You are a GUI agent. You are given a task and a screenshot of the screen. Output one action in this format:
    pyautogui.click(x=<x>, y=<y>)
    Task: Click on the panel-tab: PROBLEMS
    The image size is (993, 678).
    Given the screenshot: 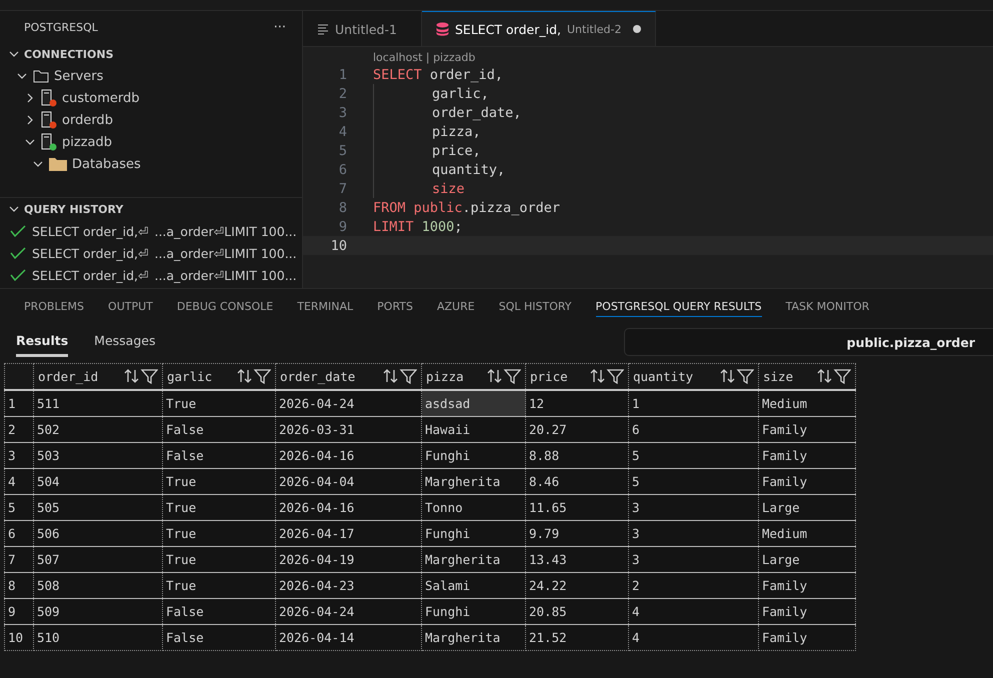 What is the action you would take?
    pyautogui.click(x=54, y=305)
    